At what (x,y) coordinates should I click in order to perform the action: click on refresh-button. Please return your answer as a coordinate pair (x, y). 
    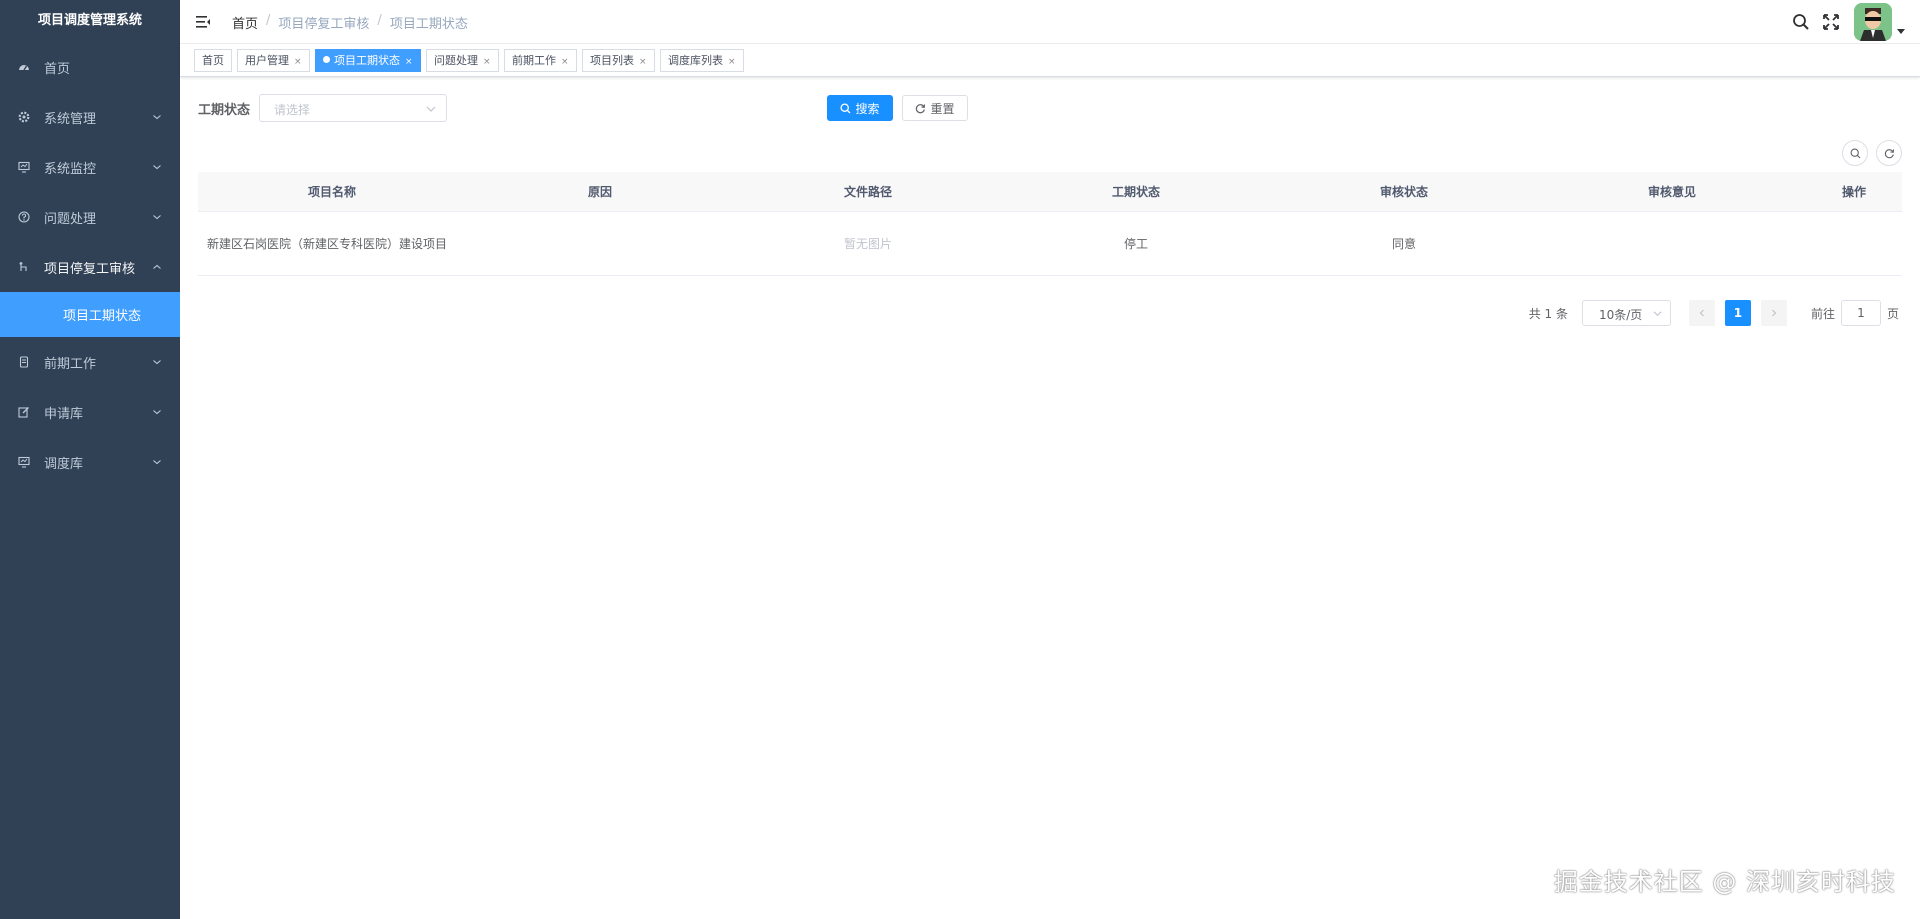
    Looking at the image, I should click on (1889, 153).